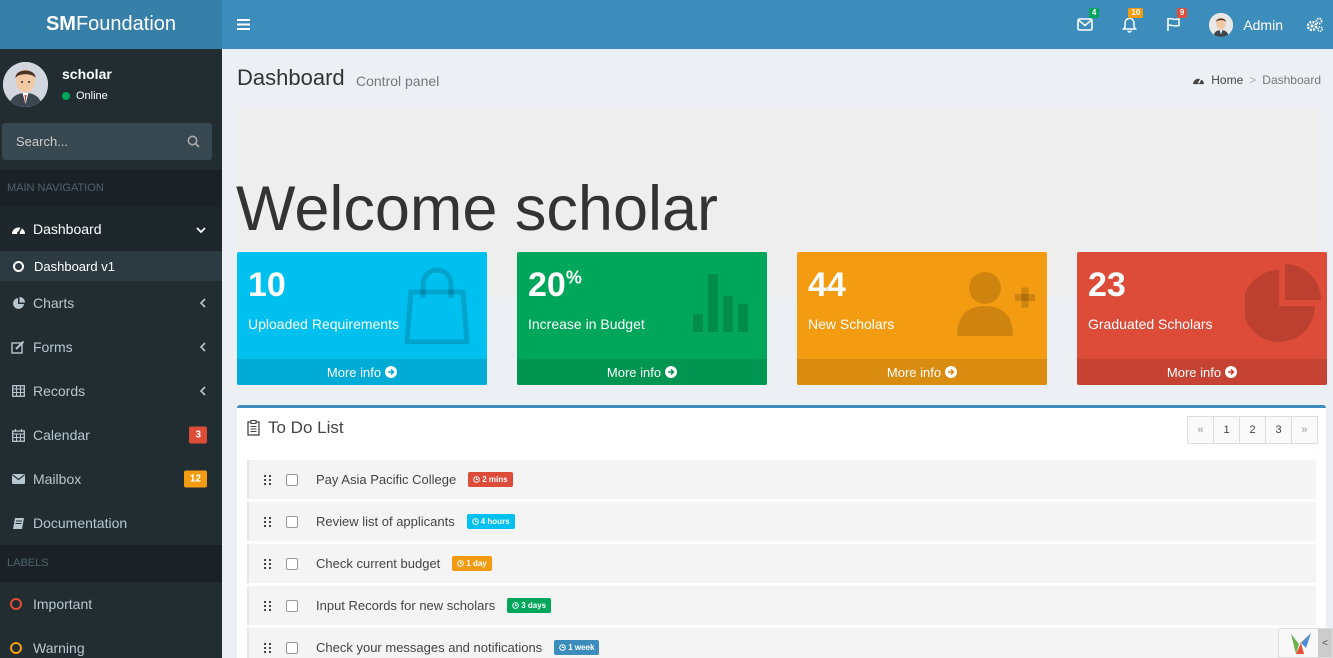 This screenshot has width=1333, height=658. I want to click on list-item: Check current budget 1 day, so click(781, 563).